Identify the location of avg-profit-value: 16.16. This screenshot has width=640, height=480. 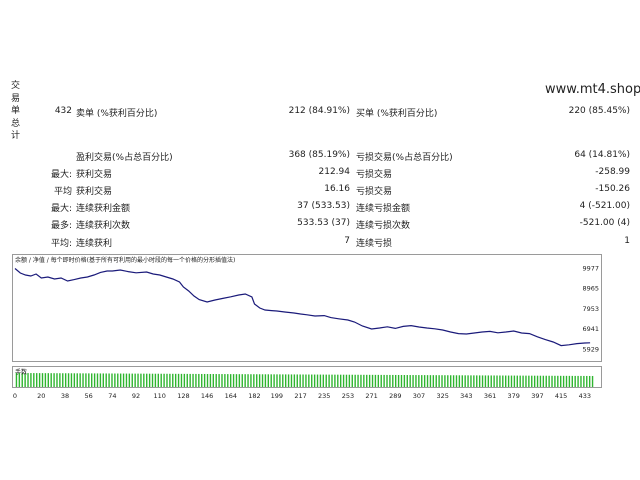
(337, 189).